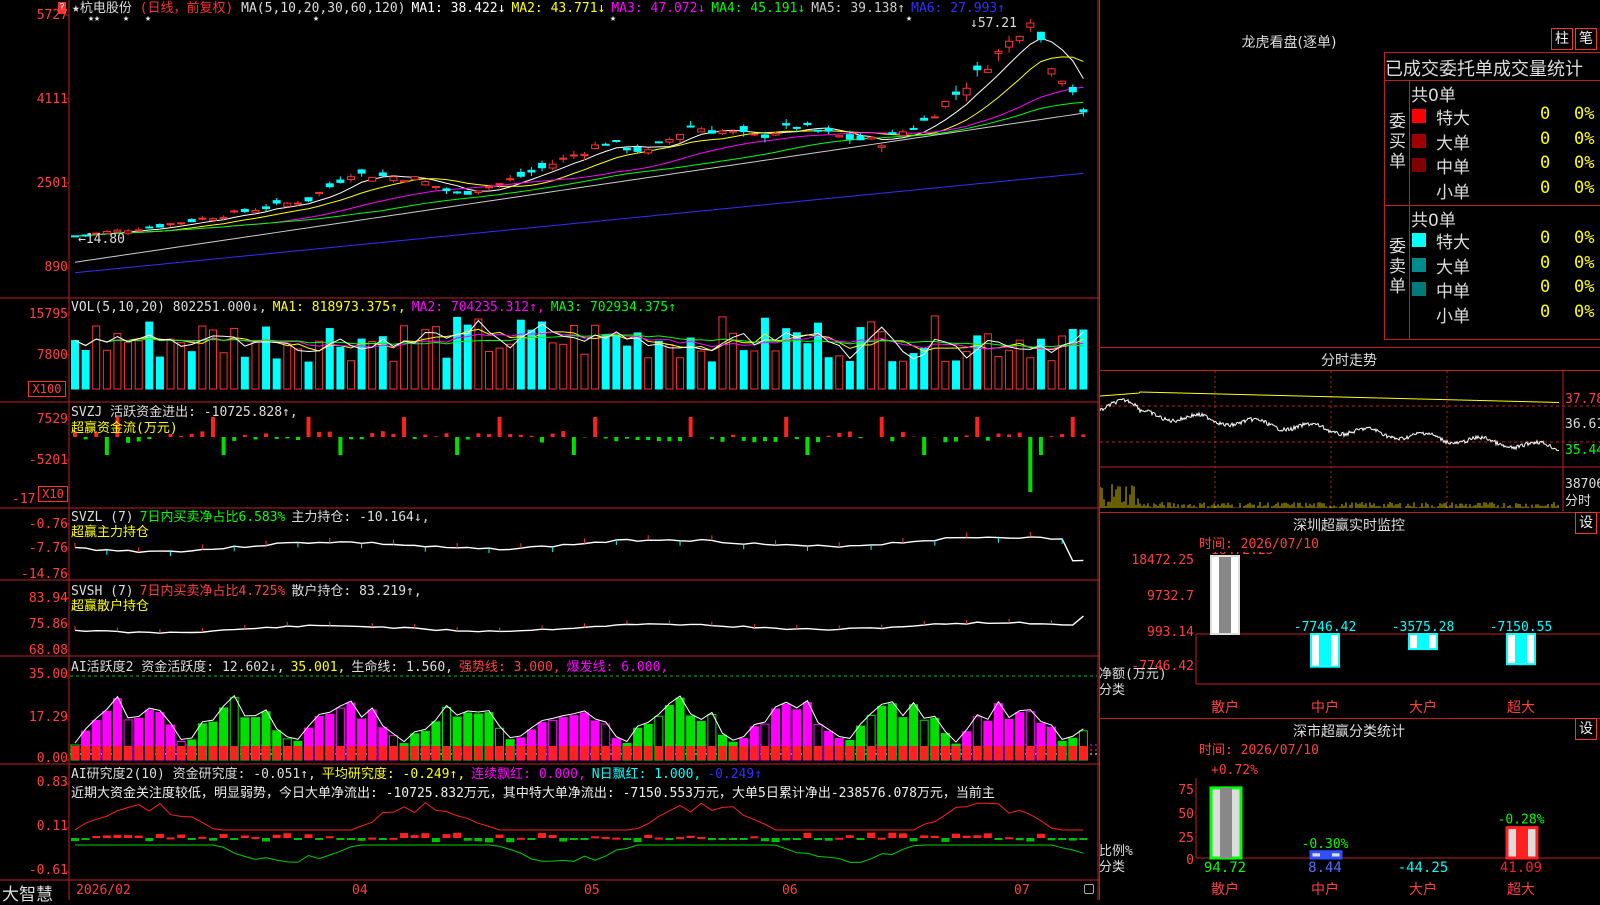 The height and width of the screenshot is (905, 1600). What do you see at coordinates (187, 8) in the screenshot?
I see `period-label: (日线，前复权)` at bounding box center [187, 8].